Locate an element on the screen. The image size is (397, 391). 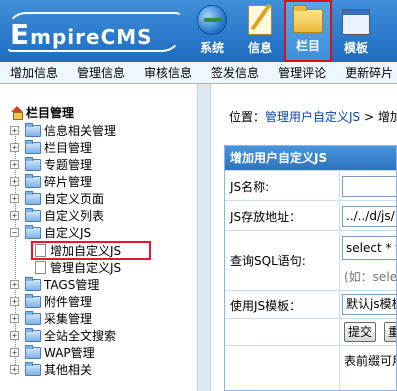
js-name-label: JS名称: is located at coordinates (250, 187).